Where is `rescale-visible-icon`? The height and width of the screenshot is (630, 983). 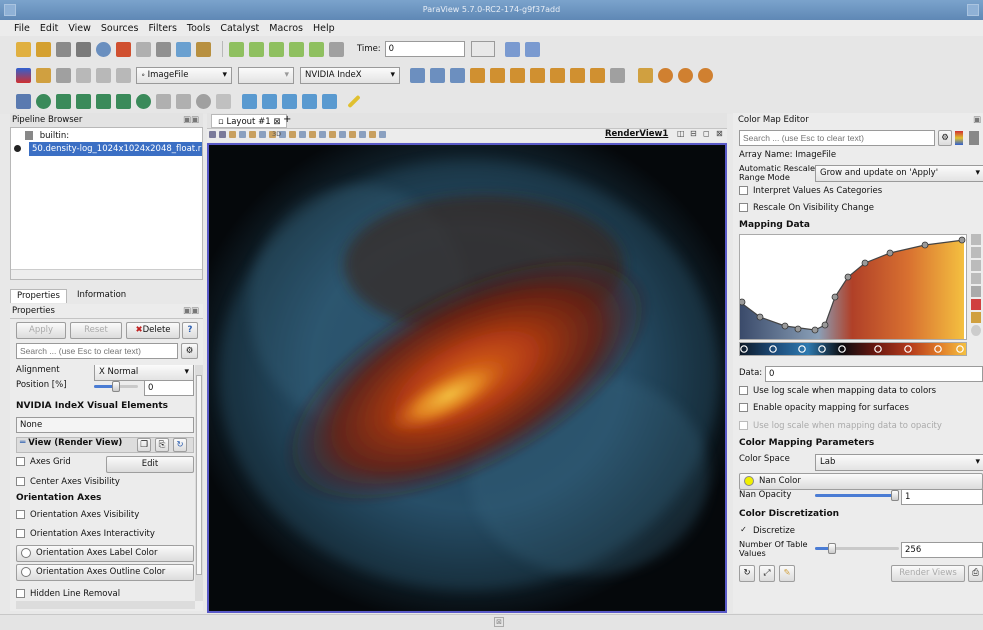
rescale-visible-icon is located at coordinates (123, 75).